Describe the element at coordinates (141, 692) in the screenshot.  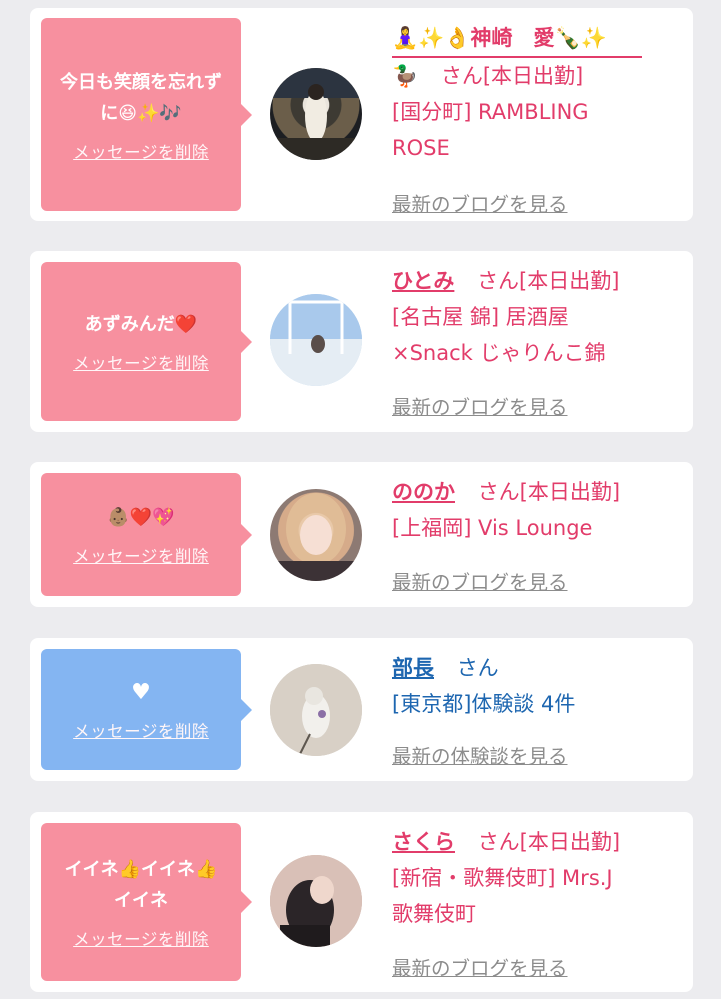
I see `message-text: ♥` at that location.